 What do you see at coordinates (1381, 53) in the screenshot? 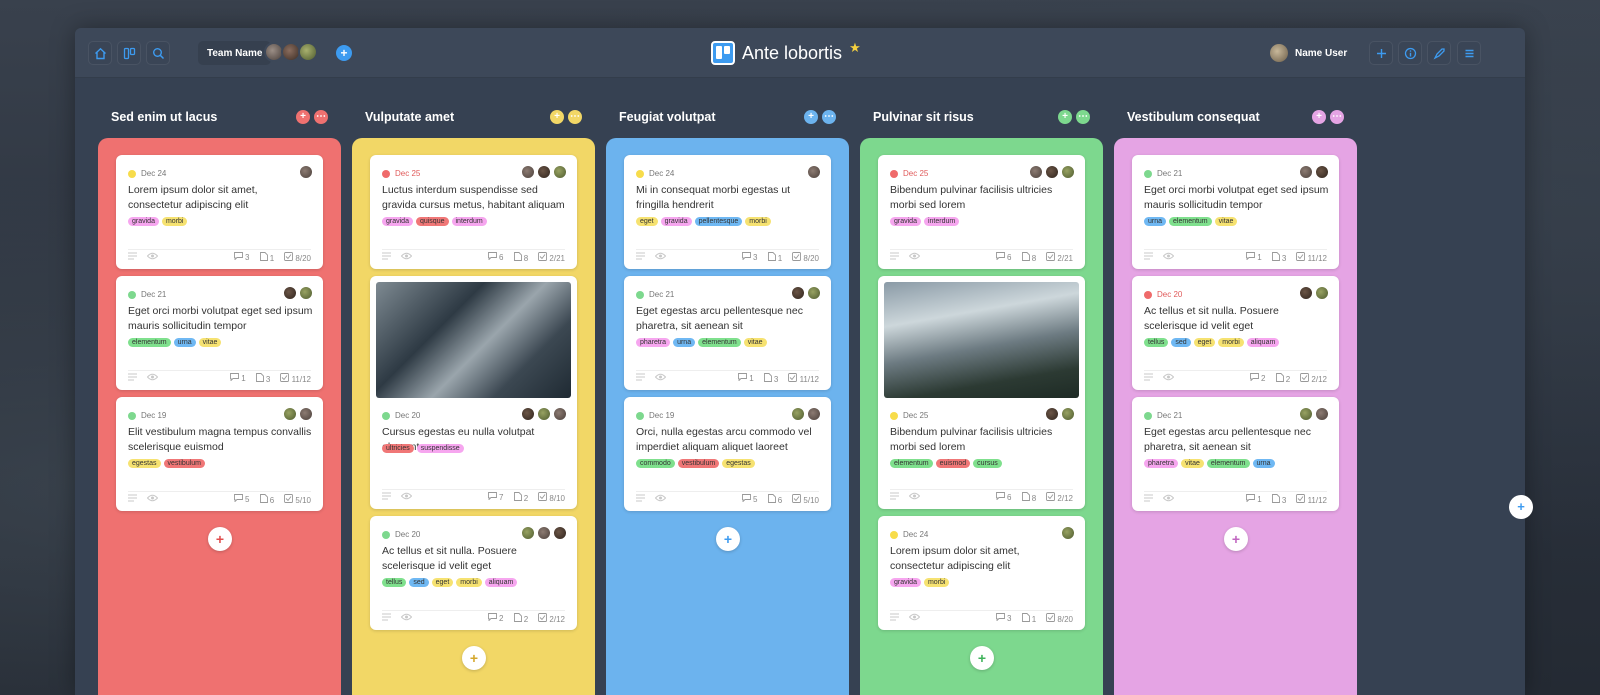
I see `add-button` at bounding box center [1381, 53].